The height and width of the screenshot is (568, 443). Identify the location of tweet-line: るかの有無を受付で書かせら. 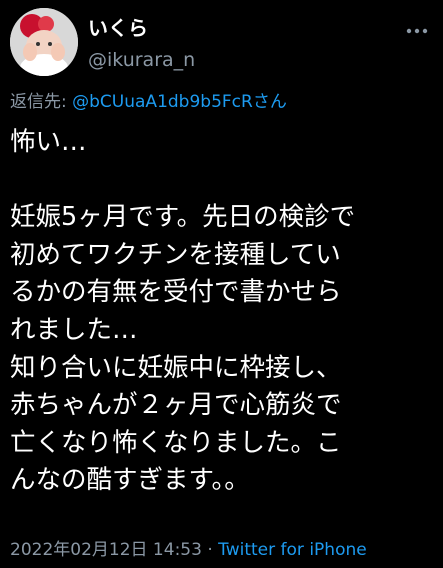
(176, 292).